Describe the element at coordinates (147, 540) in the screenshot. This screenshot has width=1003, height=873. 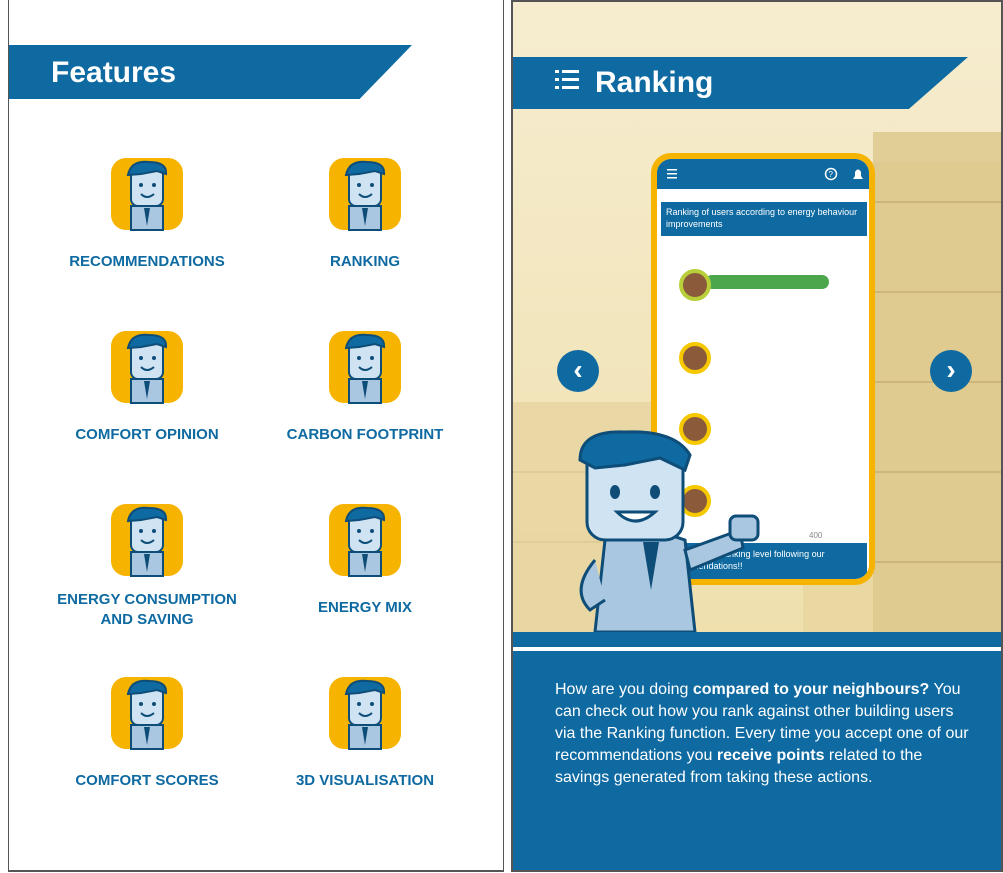
I see `character-clipboard-icon` at that location.